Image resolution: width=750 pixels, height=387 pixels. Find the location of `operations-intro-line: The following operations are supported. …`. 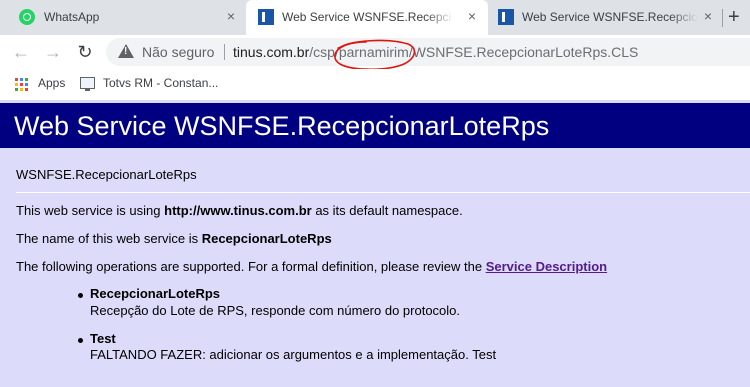

operations-intro-line: The following operations are supported. … is located at coordinates (311, 266).